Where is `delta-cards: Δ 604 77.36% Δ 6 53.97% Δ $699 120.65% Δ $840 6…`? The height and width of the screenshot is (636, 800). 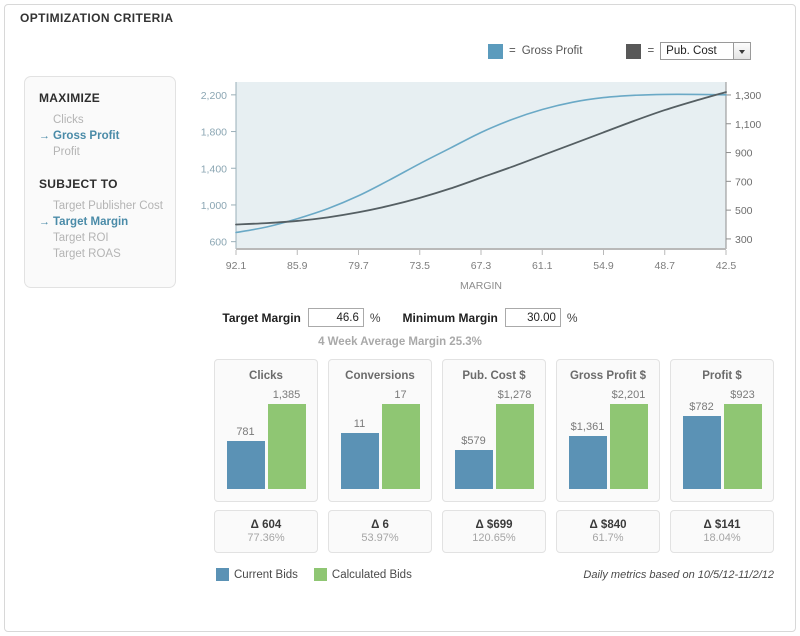
delta-cards: Δ 604 77.36% Δ 6 53.97% Δ $699 120.65% Δ $840 6… is located at coordinates (494, 531).